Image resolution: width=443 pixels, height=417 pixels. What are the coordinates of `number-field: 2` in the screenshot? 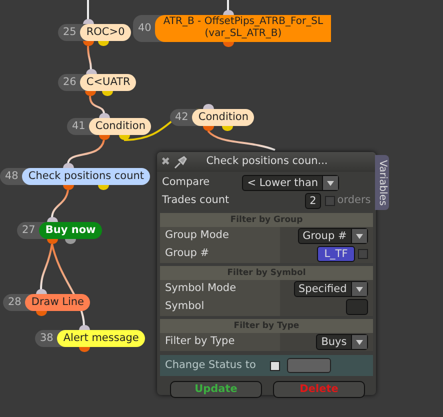 It's located at (313, 201).